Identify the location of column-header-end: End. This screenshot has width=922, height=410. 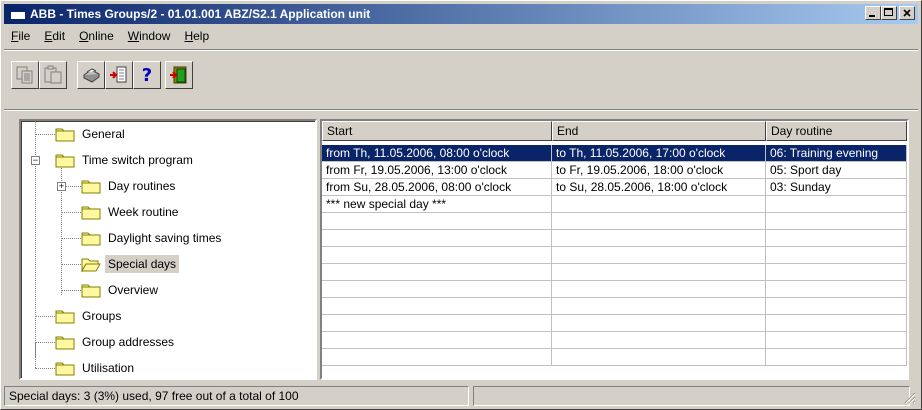
(659, 131).